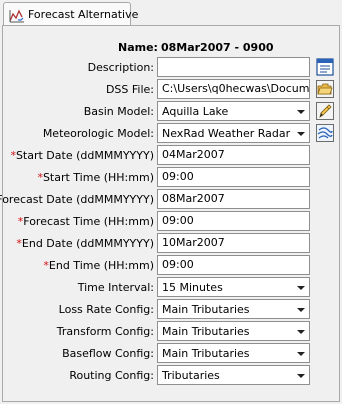 The image size is (342, 404). Describe the element at coordinates (206, 331) in the screenshot. I see `transform-value: Main Tributaries` at that location.